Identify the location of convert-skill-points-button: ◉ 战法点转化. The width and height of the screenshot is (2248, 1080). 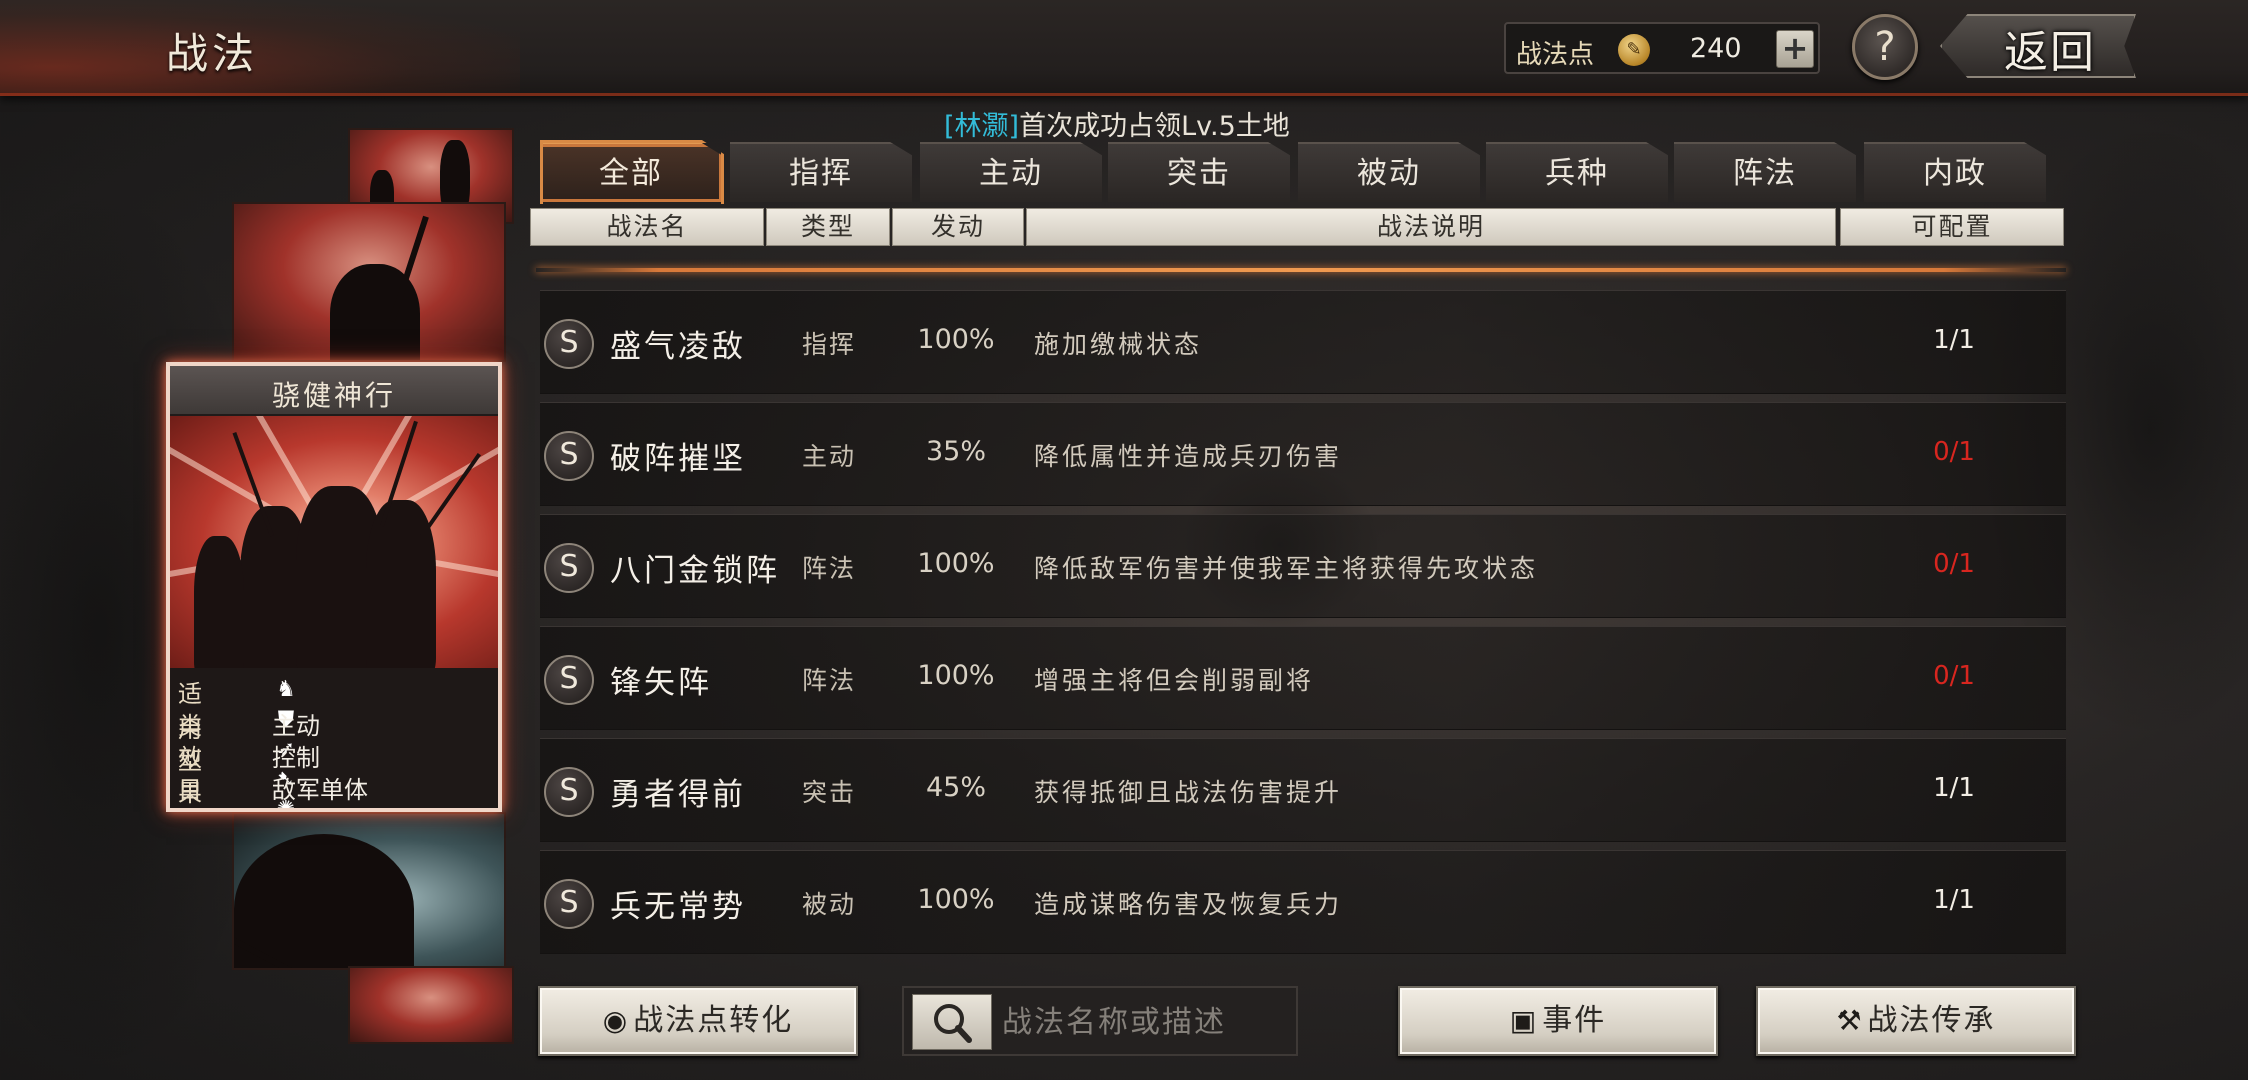
(698, 1021).